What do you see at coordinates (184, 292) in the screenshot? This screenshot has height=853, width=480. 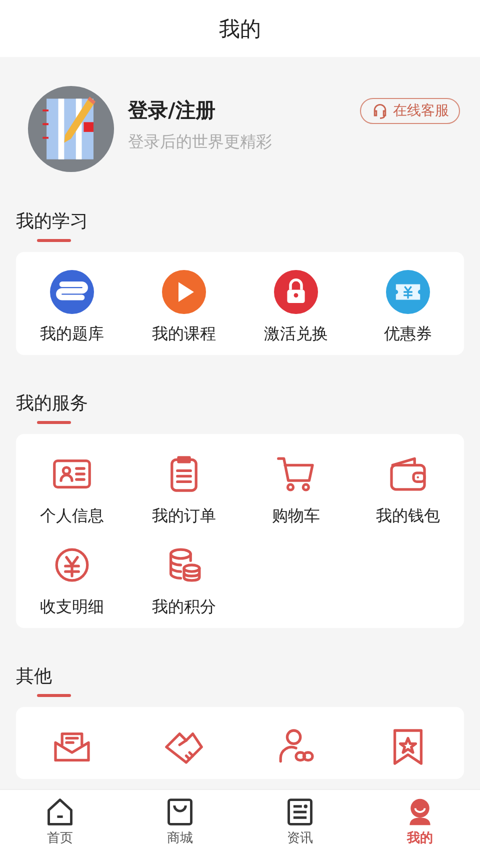 I see `play-icon` at bounding box center [184, 292].